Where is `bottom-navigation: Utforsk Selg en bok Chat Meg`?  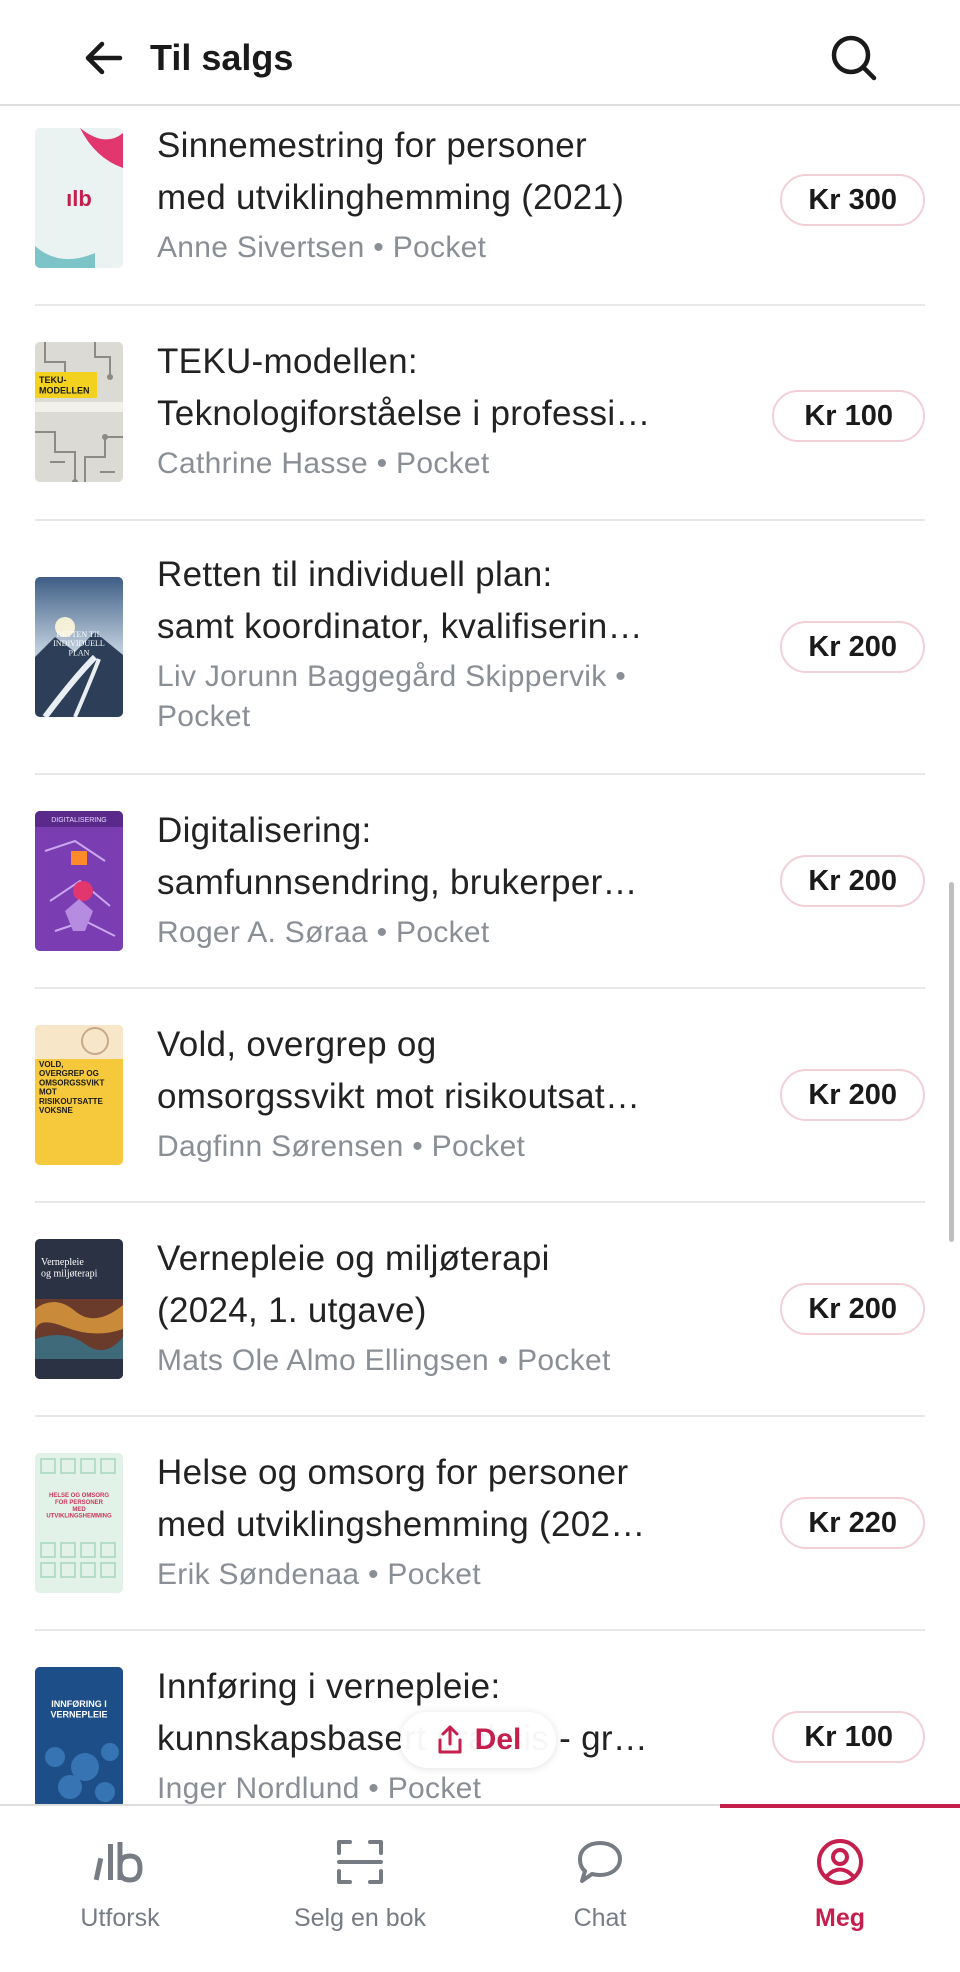
bottom-navigation: Utforsk Selg en bok Chat Meg is located at coordinates (480, 1888).